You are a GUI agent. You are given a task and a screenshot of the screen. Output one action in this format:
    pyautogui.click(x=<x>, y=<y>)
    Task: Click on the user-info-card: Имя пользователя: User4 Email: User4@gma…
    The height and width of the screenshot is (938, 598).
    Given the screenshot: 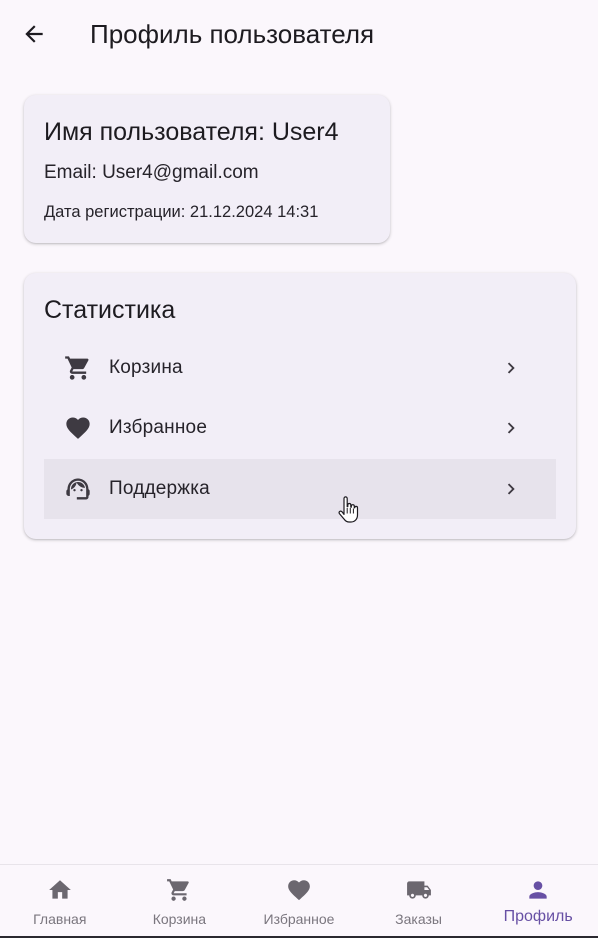 What is the action you would take?
    pyautogui.click(x=207, y=169)
    